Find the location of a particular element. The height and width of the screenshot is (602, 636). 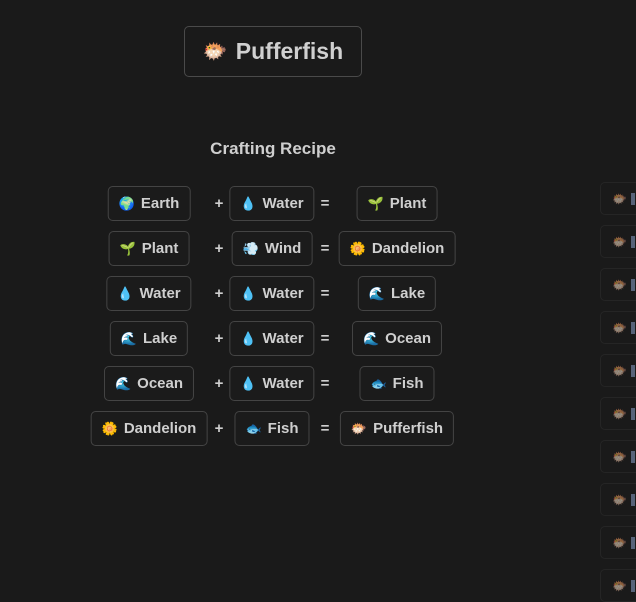

ingredient-a-chip: 💧 Water is located at coordinates (149, 293).